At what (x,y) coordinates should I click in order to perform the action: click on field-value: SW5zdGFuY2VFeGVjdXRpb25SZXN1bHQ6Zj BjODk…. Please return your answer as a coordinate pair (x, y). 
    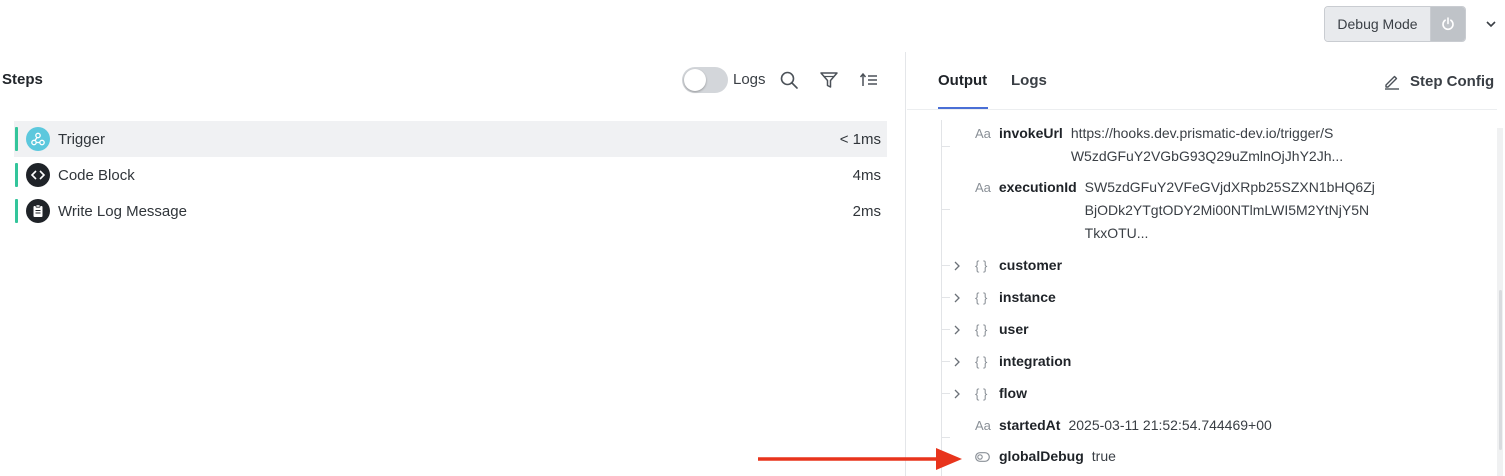
    Looking at the image, I should click on (1229, 210).